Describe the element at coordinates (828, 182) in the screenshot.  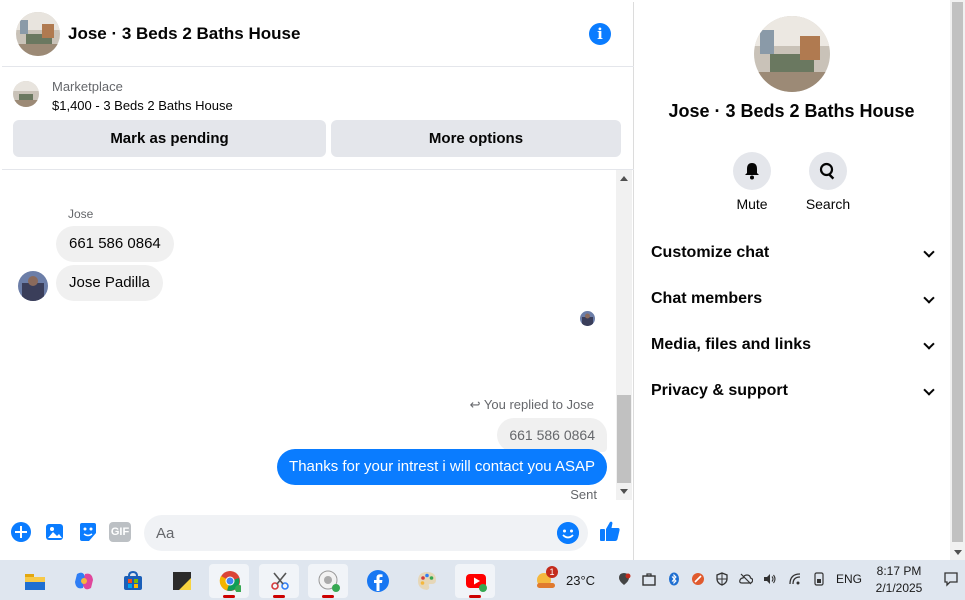
I see `search-action: Search` at that location.